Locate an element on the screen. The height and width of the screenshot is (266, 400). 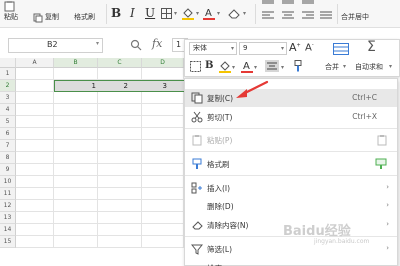
format-painter-label: 格式刷 is located at coordinates (84, 17).